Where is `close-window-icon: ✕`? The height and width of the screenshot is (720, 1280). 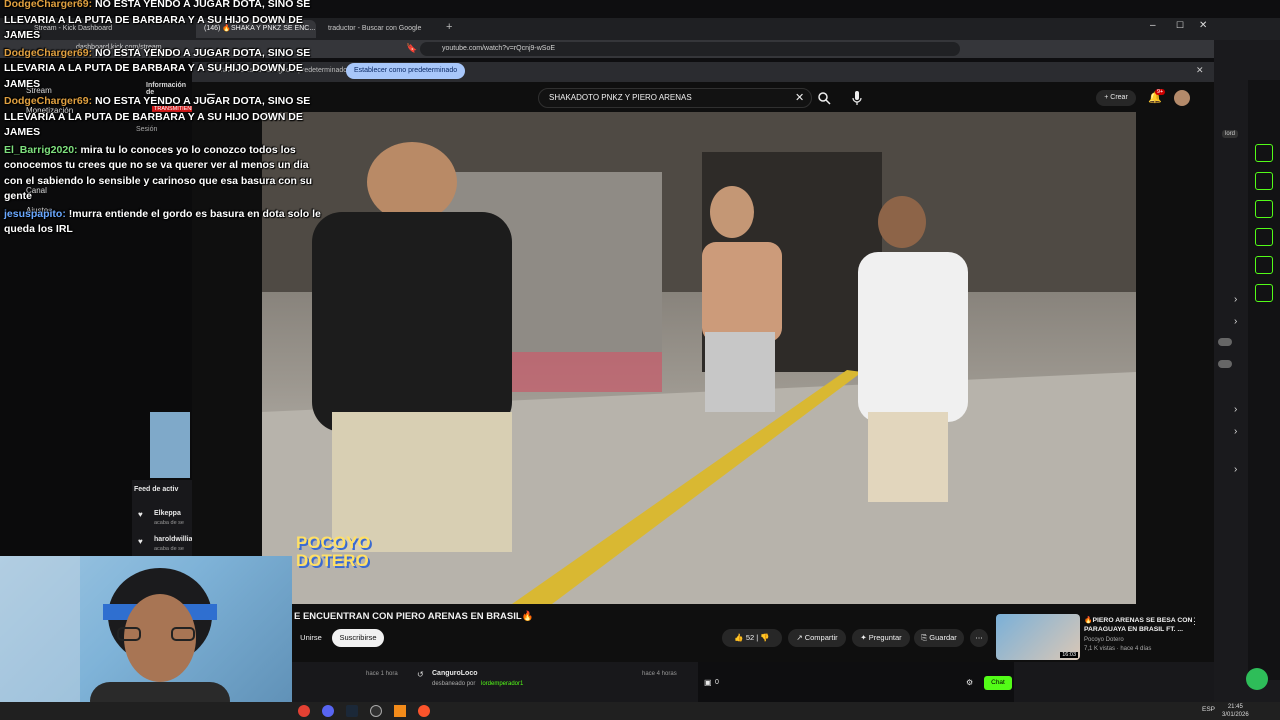
close-window-icon: ✕ is located at coordinates (1203, 25).